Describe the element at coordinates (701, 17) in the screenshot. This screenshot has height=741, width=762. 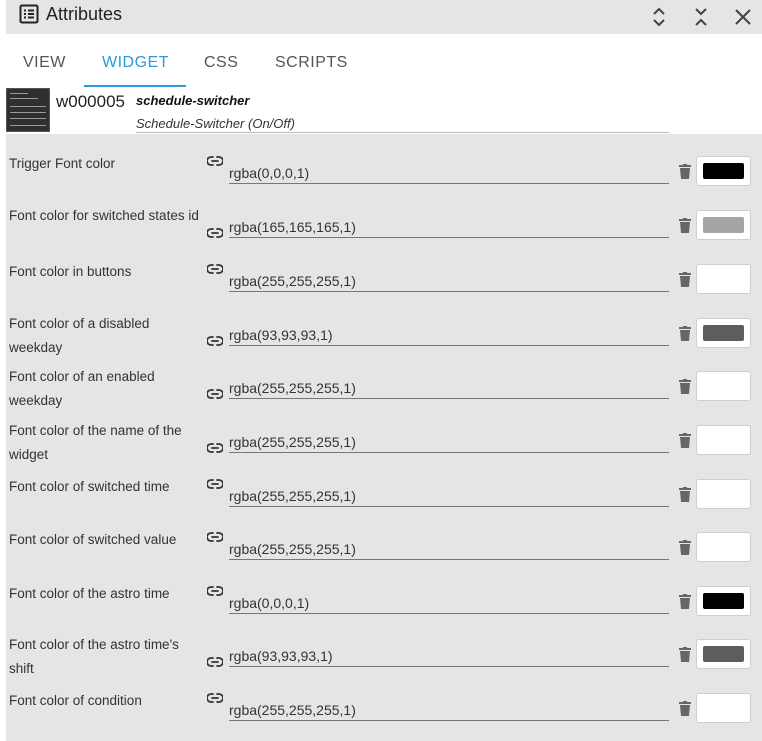
I see `collapse-icon` at that location.